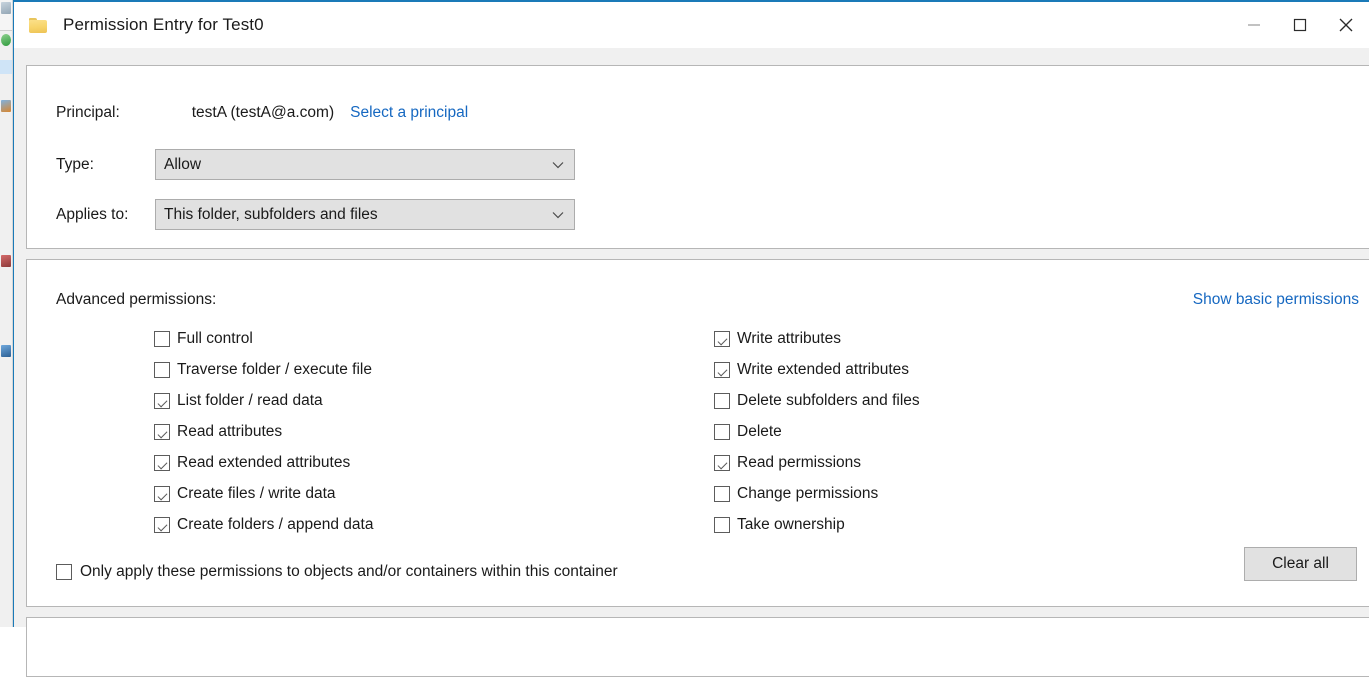  I want to click on principal-label: Principal:, so click(88, 112).